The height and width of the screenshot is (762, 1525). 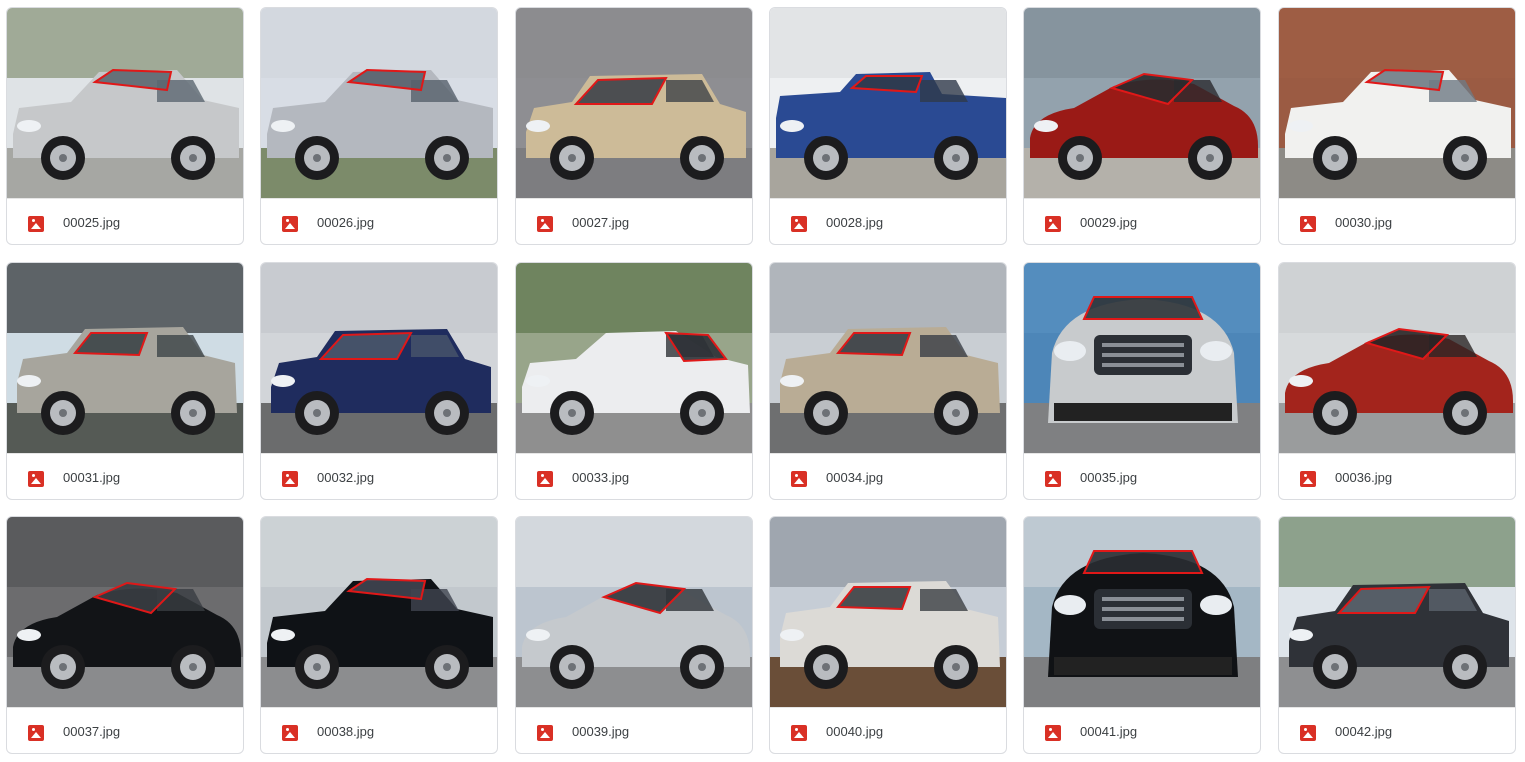 What do you see at coordinates (1142, 476) in the screenshot?
I see `file-footer: 00035.jpg` at bounding box center [1142, 476].